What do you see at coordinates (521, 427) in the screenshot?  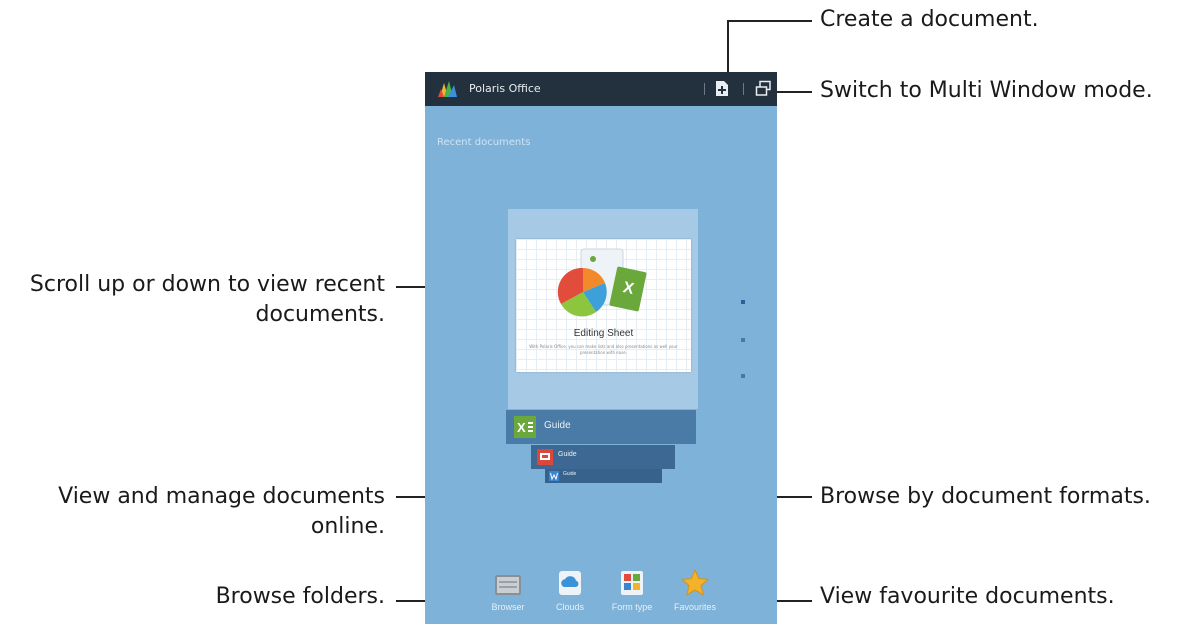 I see `svg-text: X` at bounding box center [521, 427].